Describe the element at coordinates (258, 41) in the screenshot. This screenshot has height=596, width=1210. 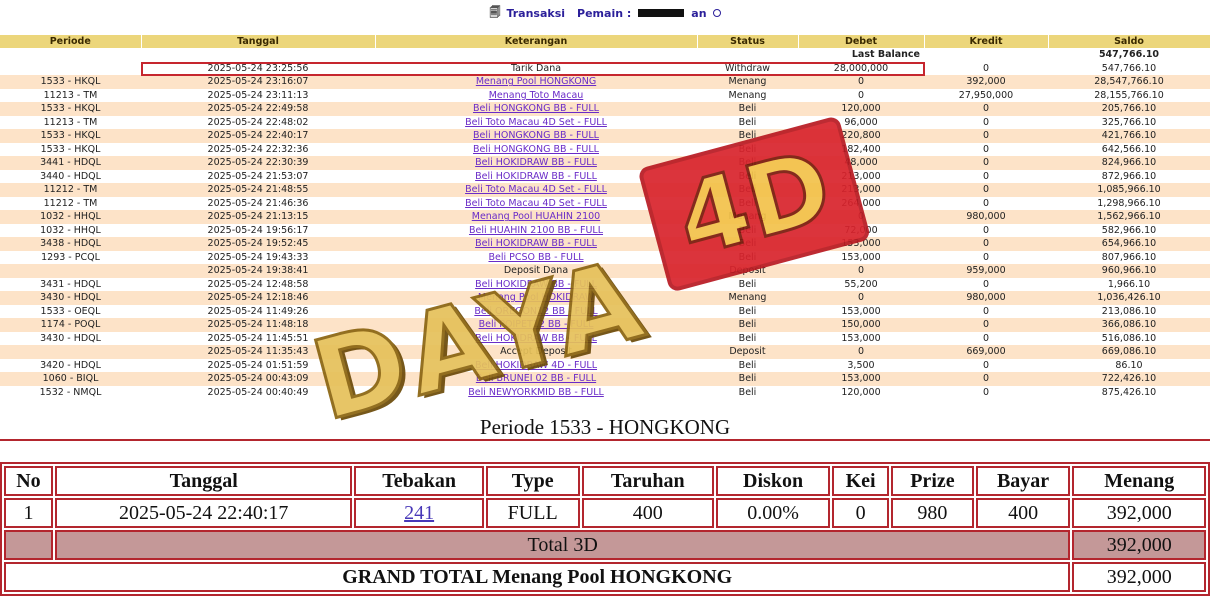
I see `col-tanggal: Tanggal` at that location.